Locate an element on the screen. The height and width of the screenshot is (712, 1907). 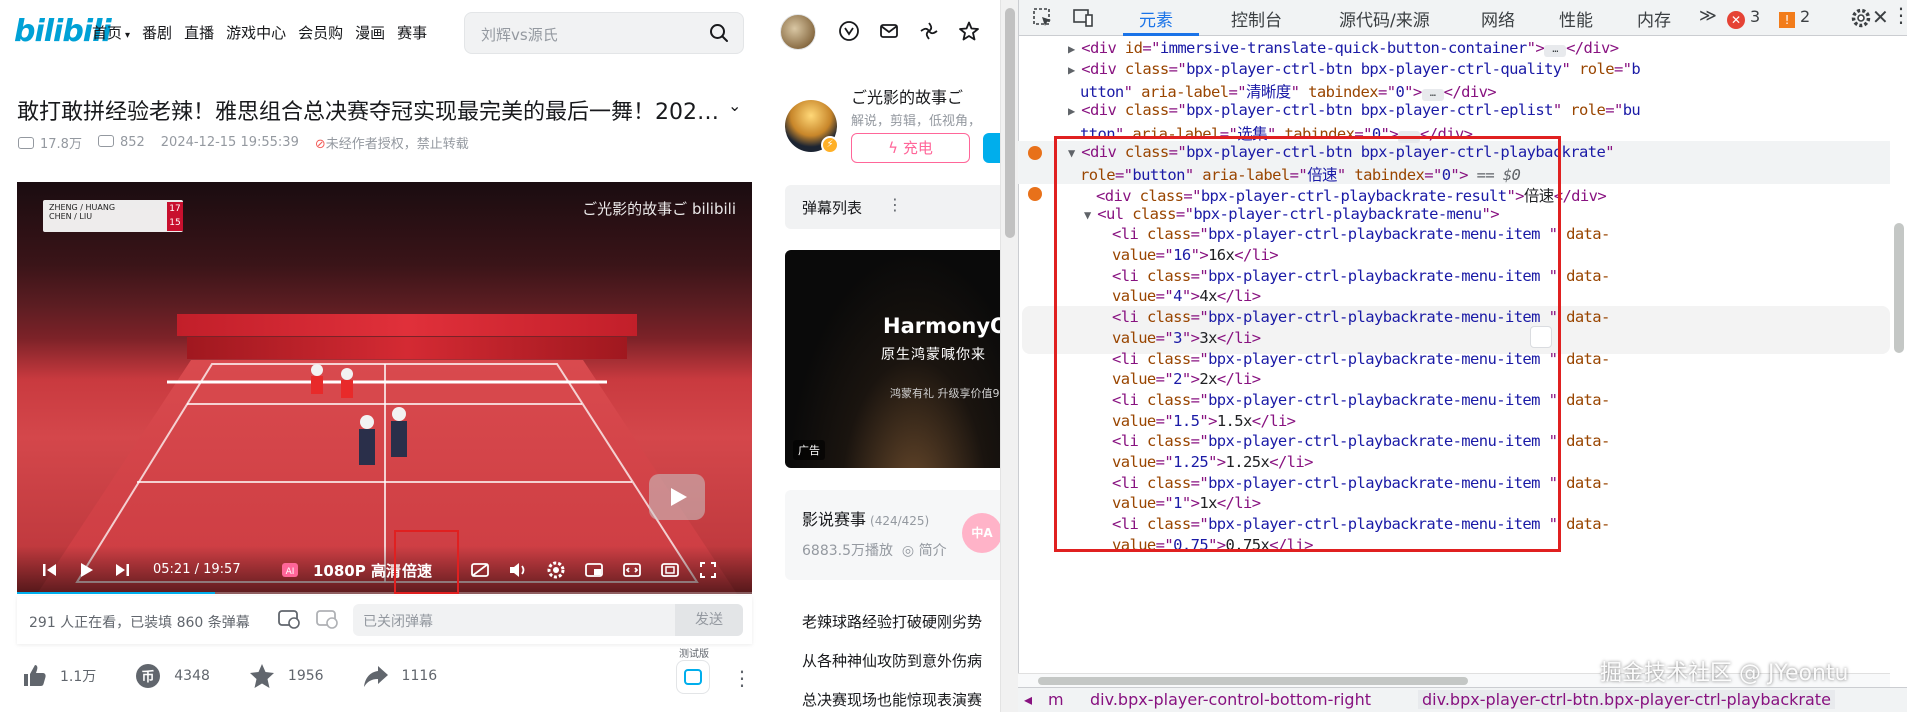
nav-live: 直播 is located at coordinates (199, 32).